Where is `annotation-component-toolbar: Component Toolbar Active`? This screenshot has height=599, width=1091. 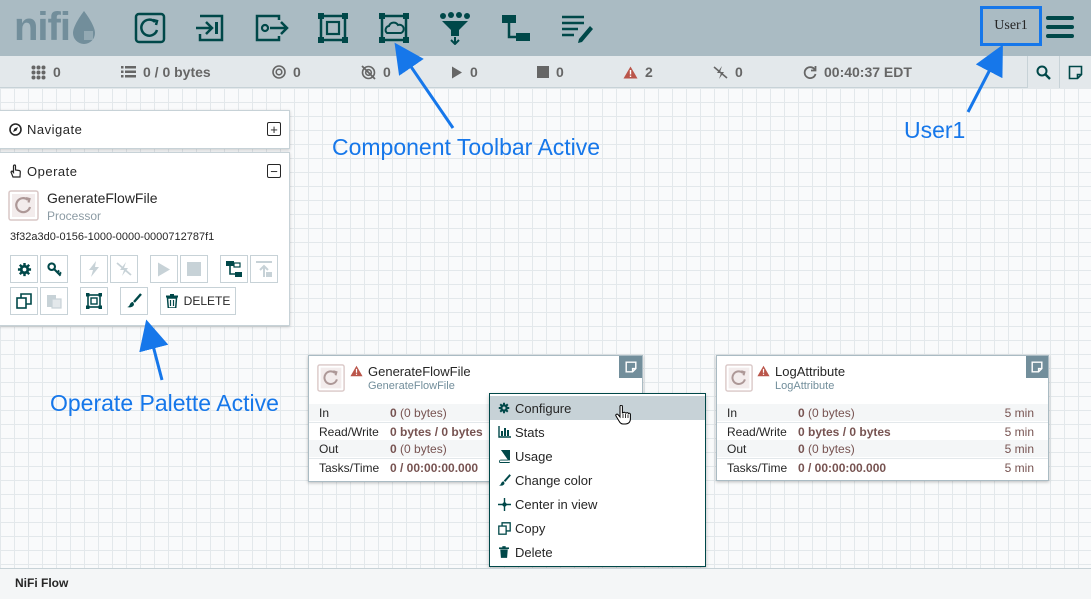 annotation-component-toolbar: Component Toolbar Active is located at coordinates (466, 147).